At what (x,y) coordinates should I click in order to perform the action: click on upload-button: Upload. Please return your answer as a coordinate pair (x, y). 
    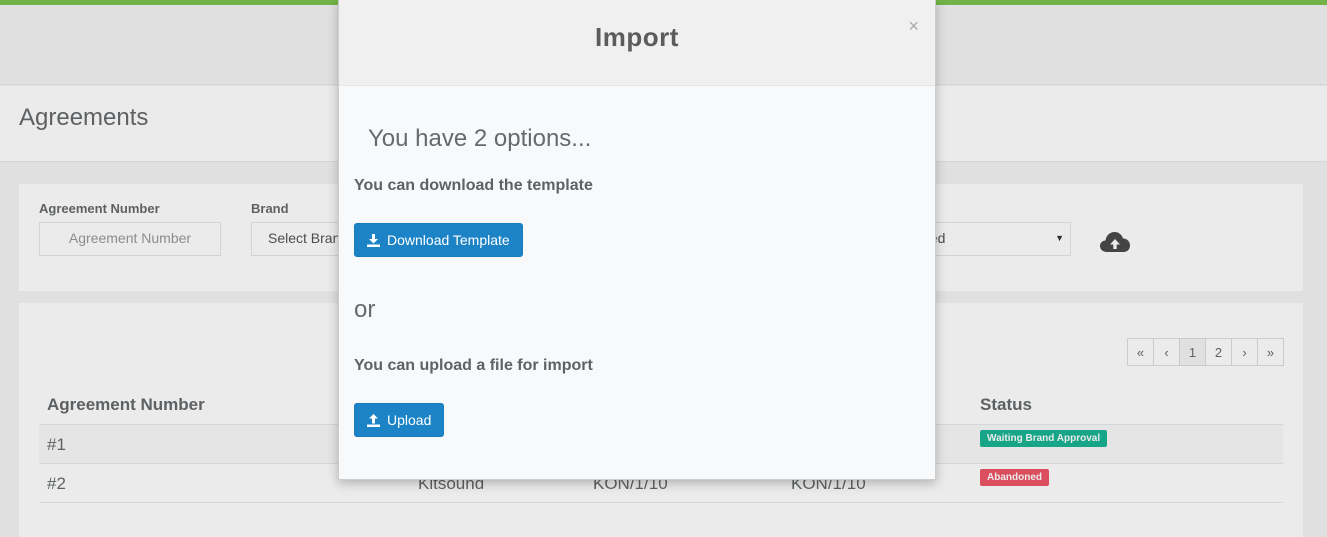
    Looking at the image, I should click on (399, 420).